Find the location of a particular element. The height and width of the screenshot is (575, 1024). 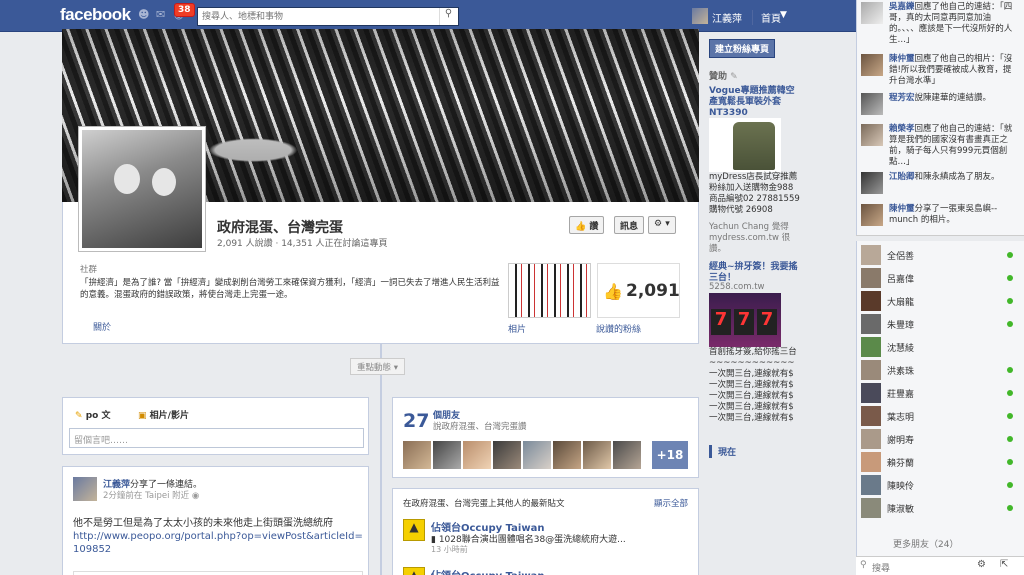

list-item: ▲ 佔領台Occupy Taiwan is located at coordinates (548, 571).